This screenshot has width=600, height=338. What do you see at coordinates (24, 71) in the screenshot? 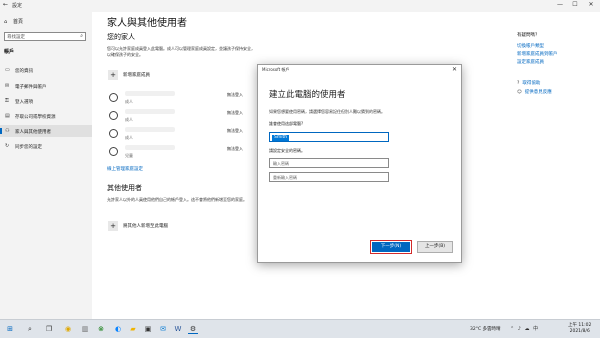
I see `sidebar-item-label: 您的資訊` at bounding box center [24, 71].